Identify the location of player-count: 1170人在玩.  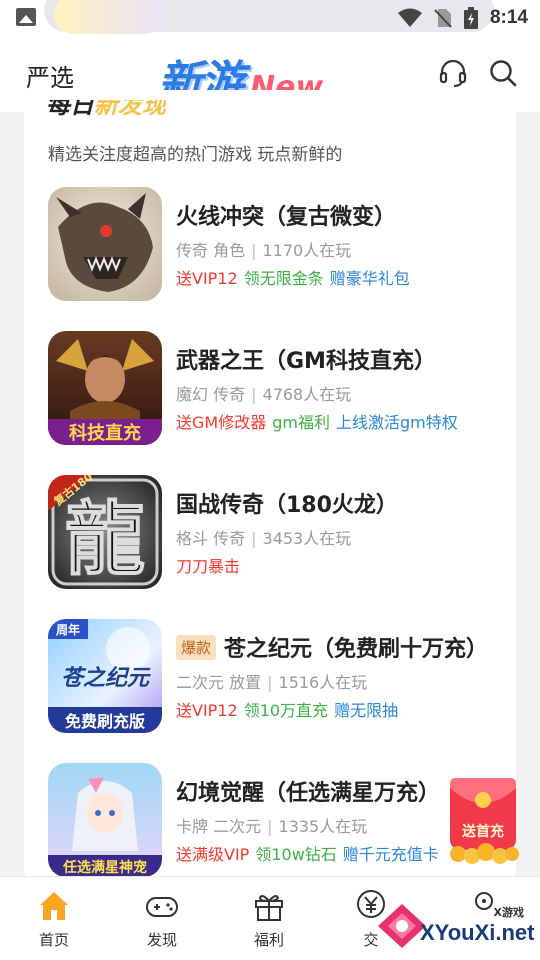
(307, 250).